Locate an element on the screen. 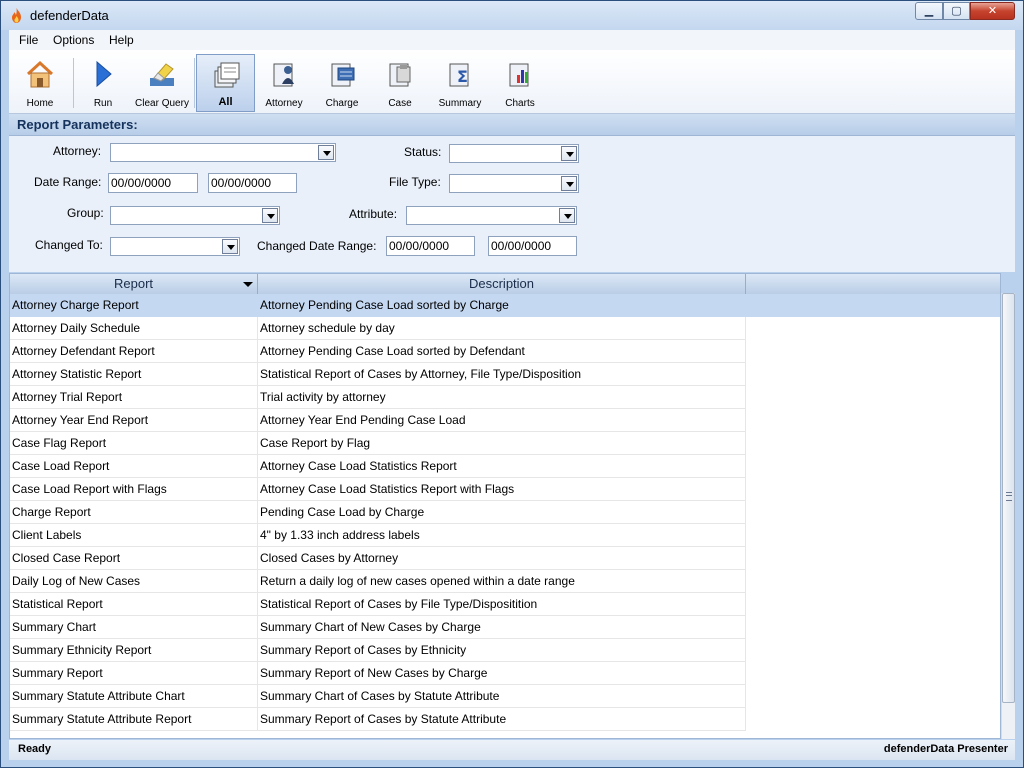 The image size is (1024, 768). clear-query-button: Clear Query is located at coordinates (162, 83).